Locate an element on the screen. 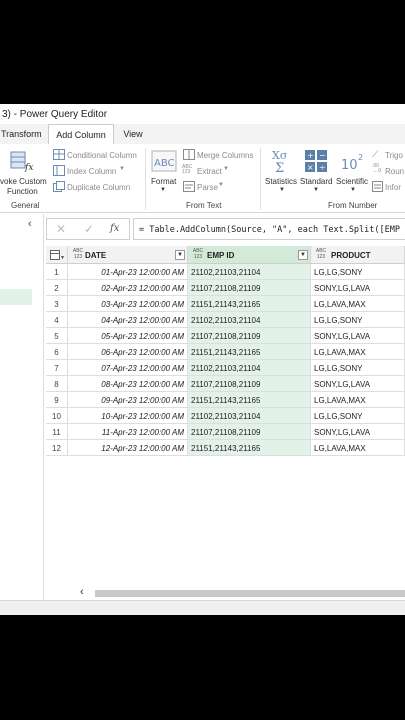  date-cell: 03-Apr-23 12:00:00 AM is located at coordinates (128, 304).